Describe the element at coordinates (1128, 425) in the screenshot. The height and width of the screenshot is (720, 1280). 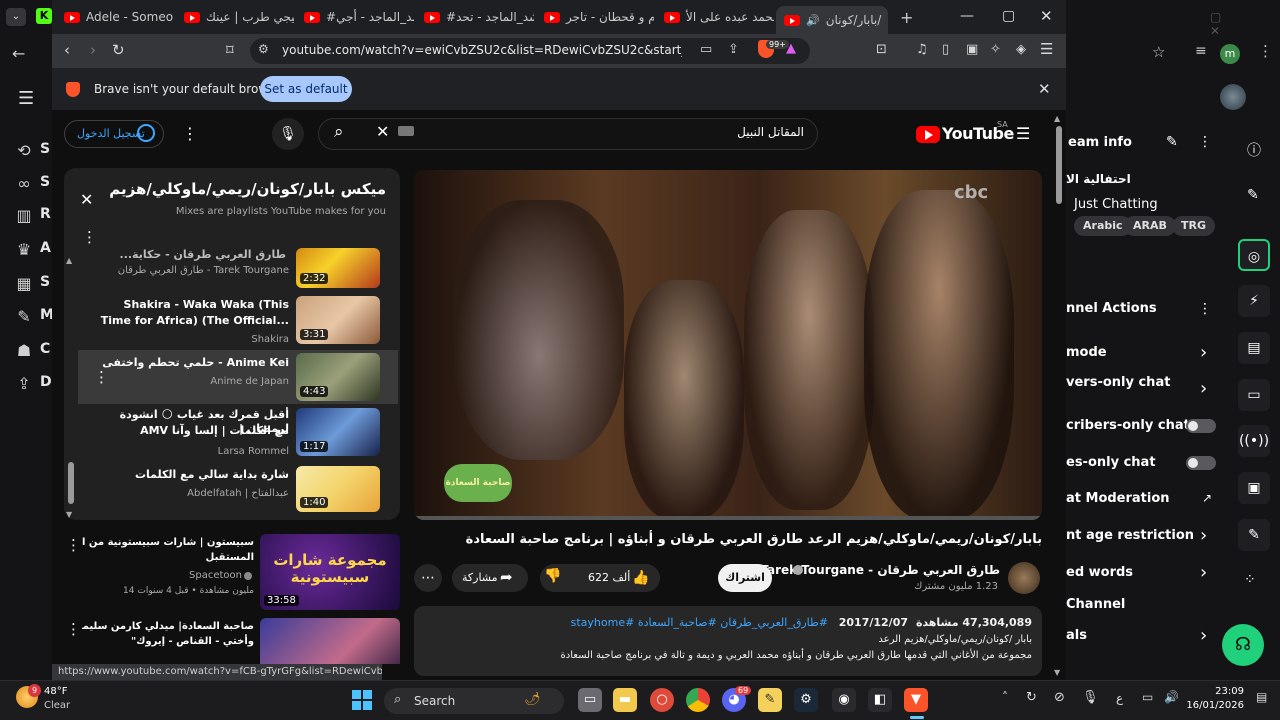
I see `action-item: cribers-only chat` at that location.